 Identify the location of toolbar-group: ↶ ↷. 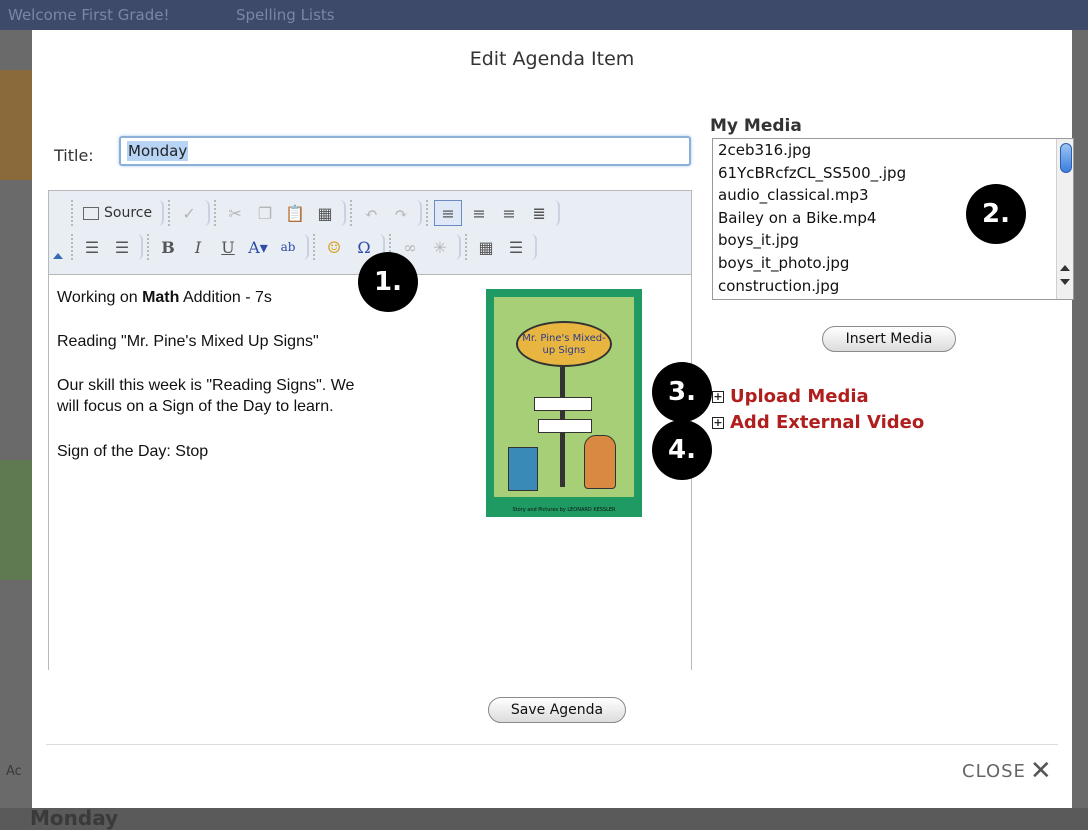
(386, 213).